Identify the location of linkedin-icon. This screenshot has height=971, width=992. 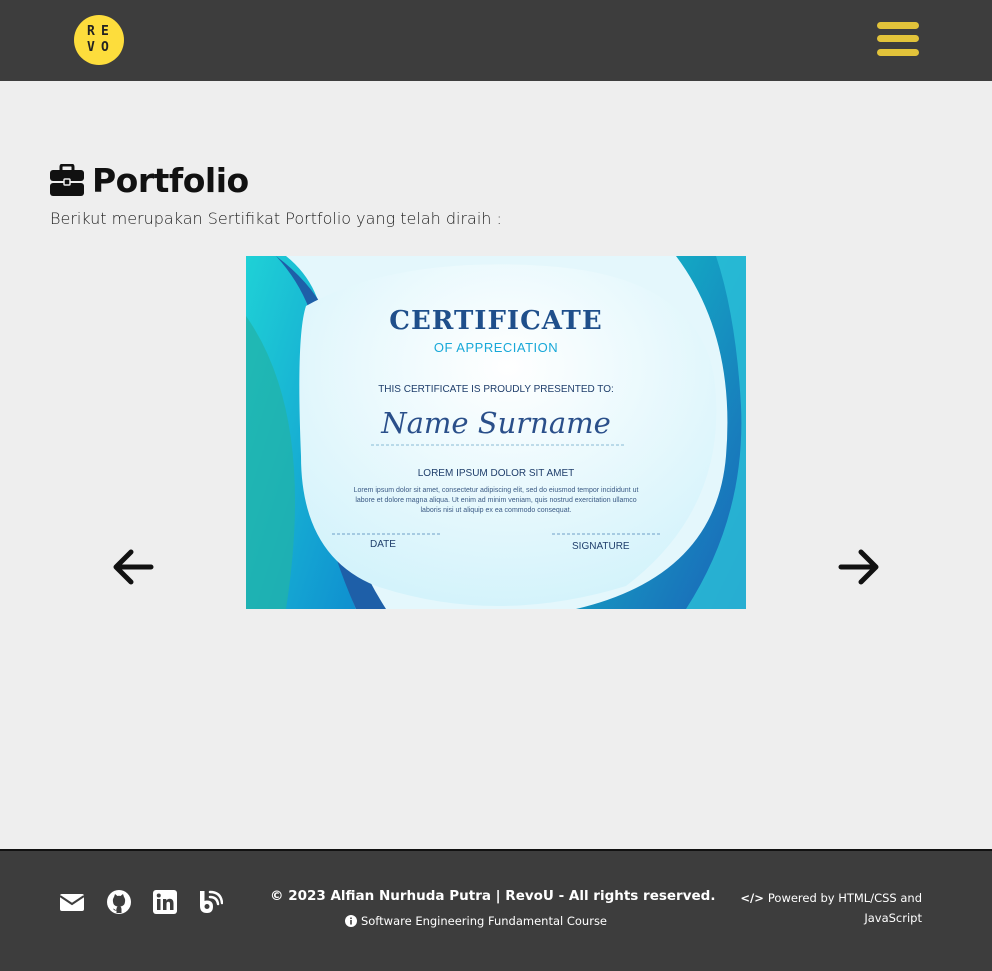
(165, 902).